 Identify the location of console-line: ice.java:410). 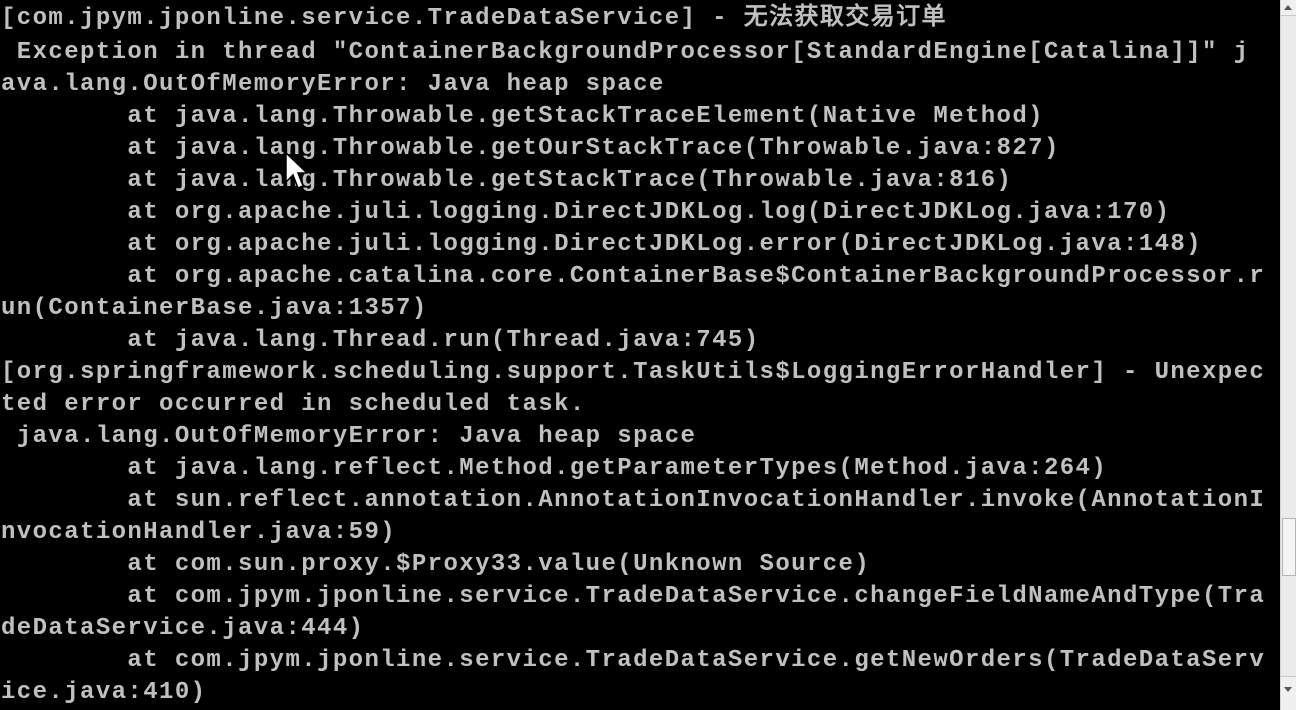
(104, 692).